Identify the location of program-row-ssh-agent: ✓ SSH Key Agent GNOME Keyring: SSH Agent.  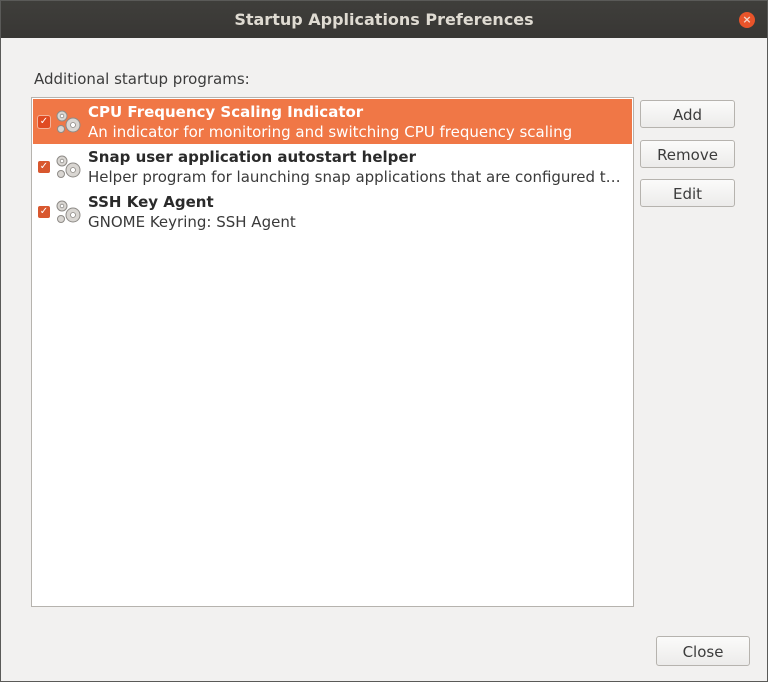
(332, 211).